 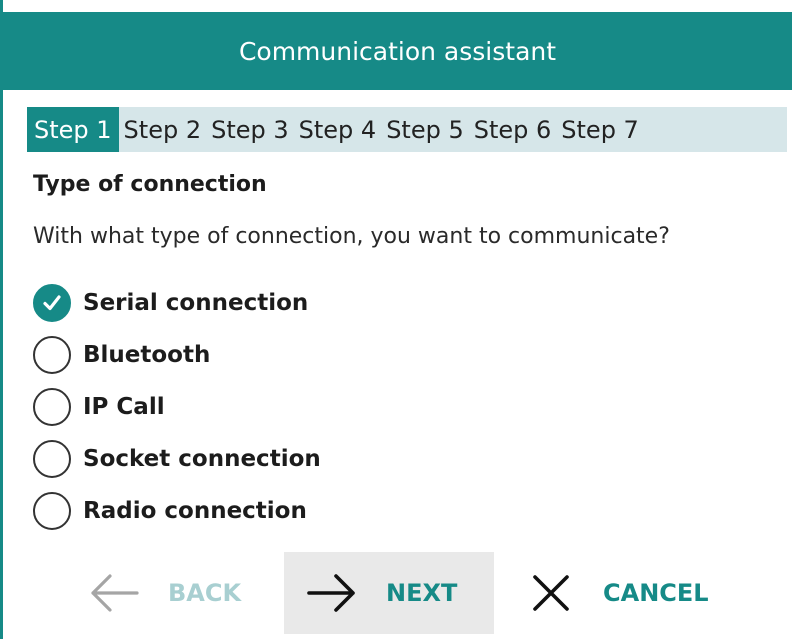 I want to click on step-2-tab: Step 2, so click(x=163, y=129).